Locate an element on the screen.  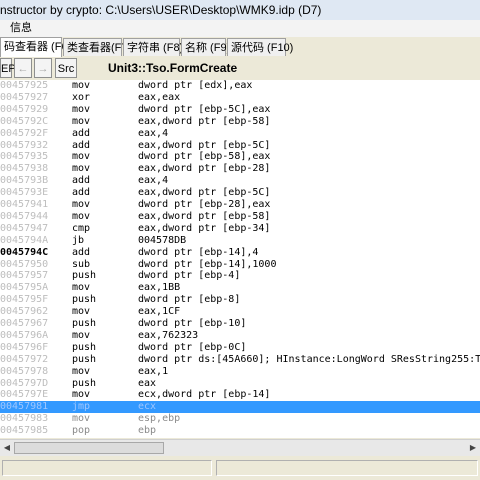
code-address: 0045793B is located at coordinates (24, 181).